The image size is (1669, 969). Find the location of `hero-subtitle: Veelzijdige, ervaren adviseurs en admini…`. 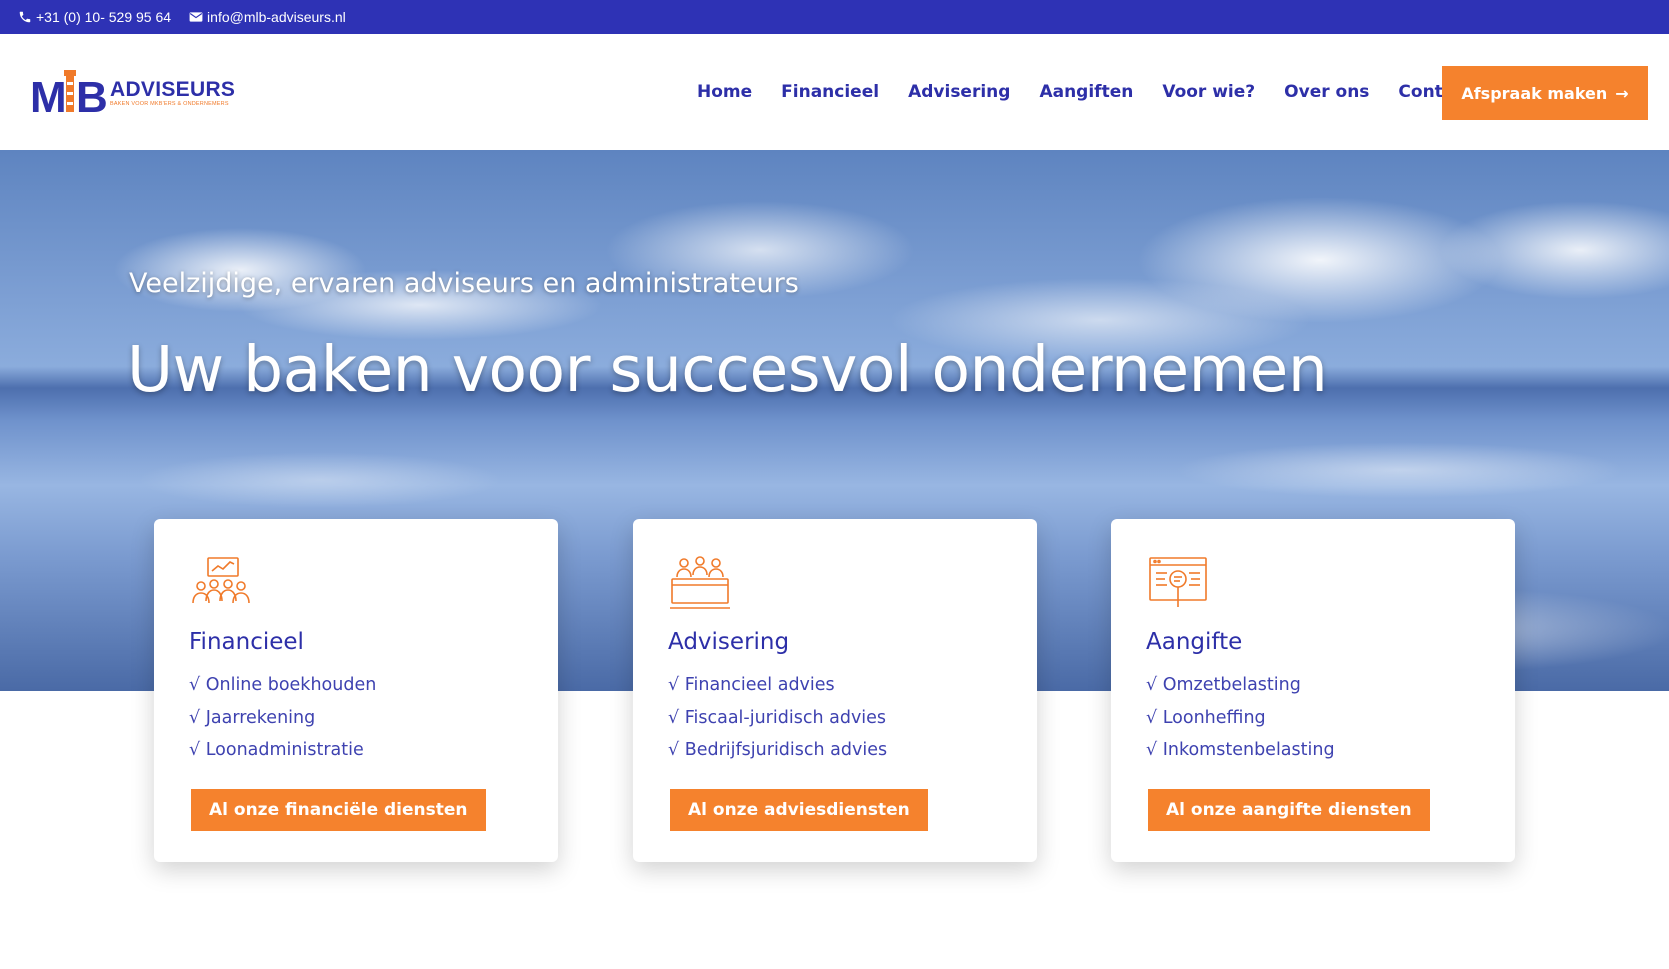

hero-subtitle: Veelzijdige, ervaren adviseurs en admini… is located at coordinates (464, 283).